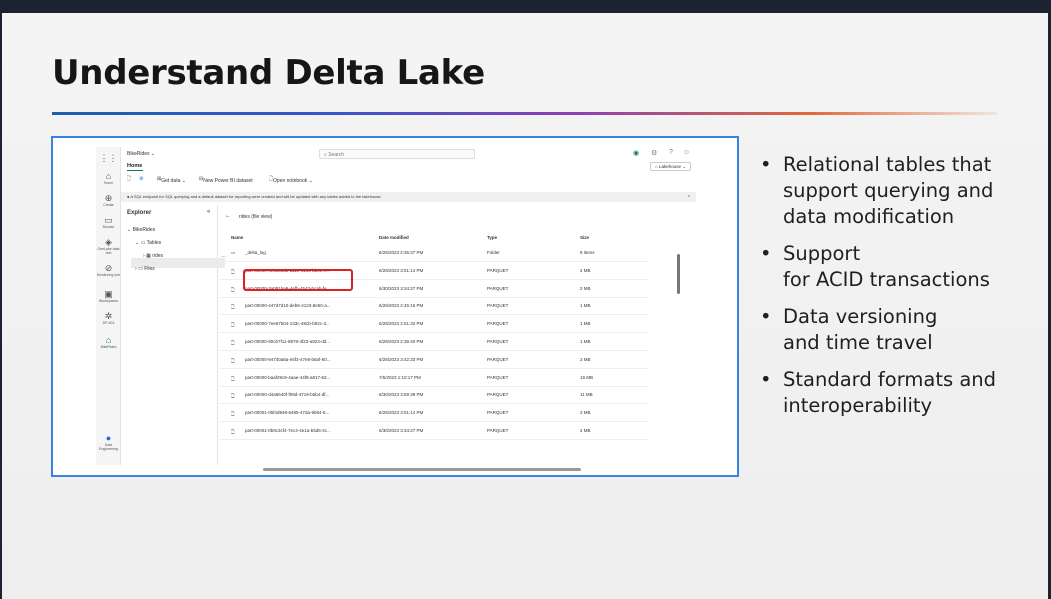 The image size is (1051, 599). Describe the element at coordinates (237, 237) in the screenshot. I see `column-header-name: Name` at that location.